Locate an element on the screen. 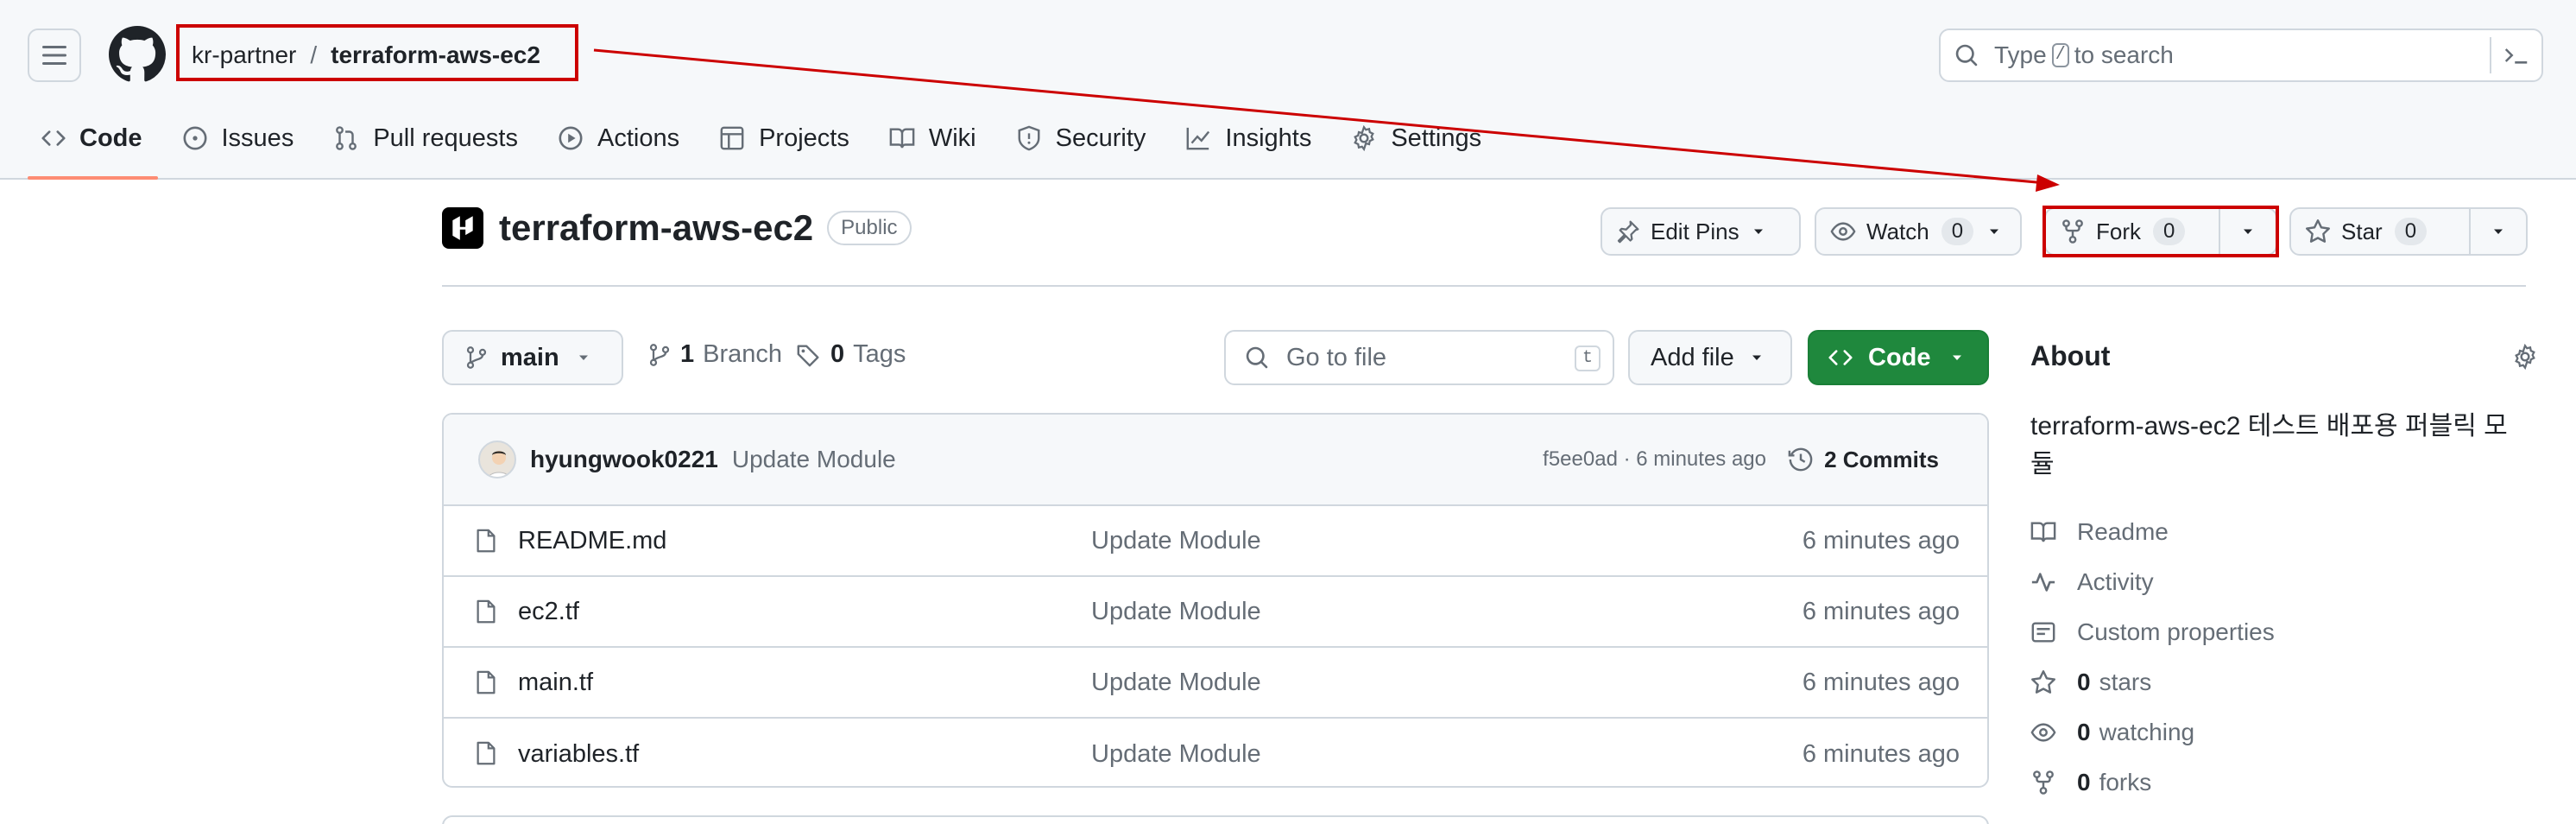  tab-wiki: Wiki is located at coordinates (933, 138).